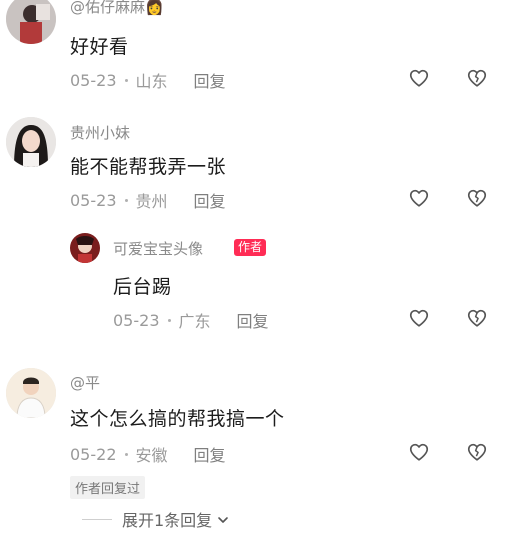 This screenshot has height=542, width=505. I want to click on author-badge: 作者, so click(250, 247).